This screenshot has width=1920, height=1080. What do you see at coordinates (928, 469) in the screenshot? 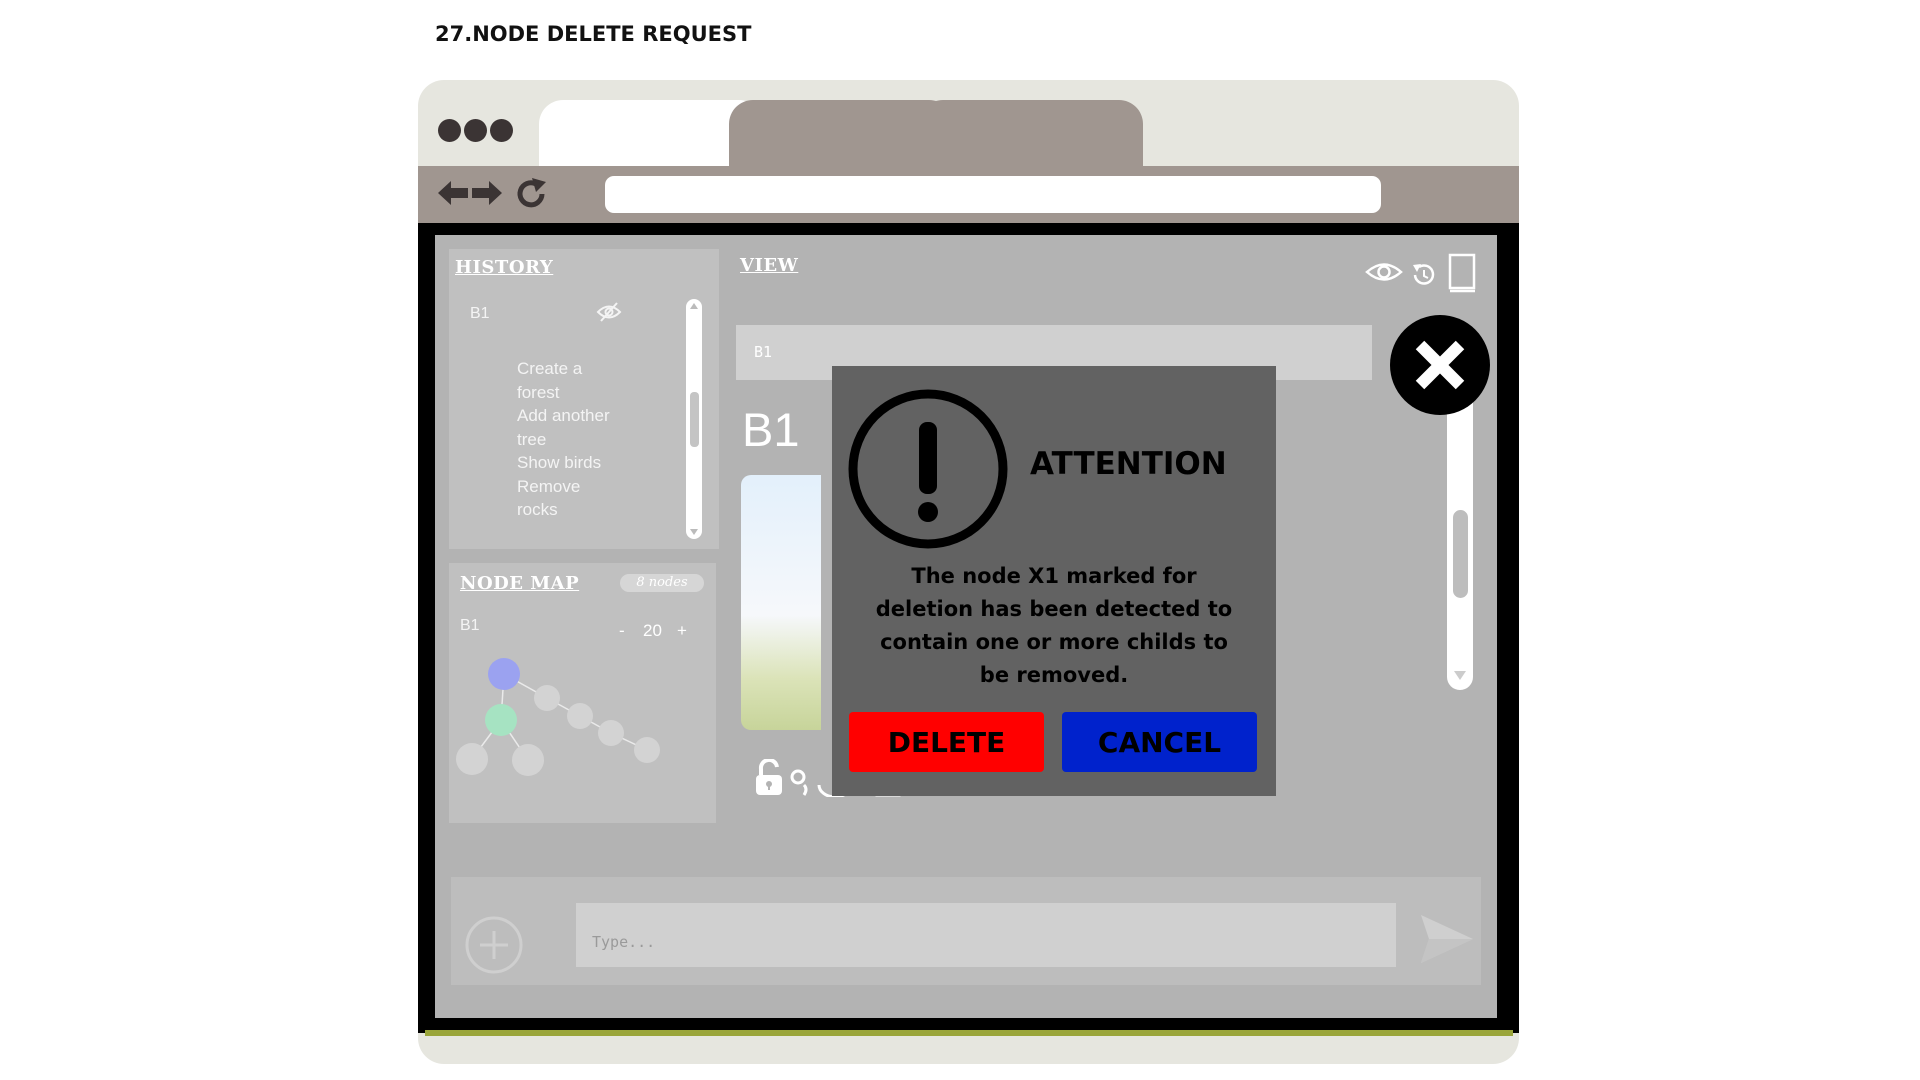
I see `exclamation-icon` at bounding box center [928, 469].